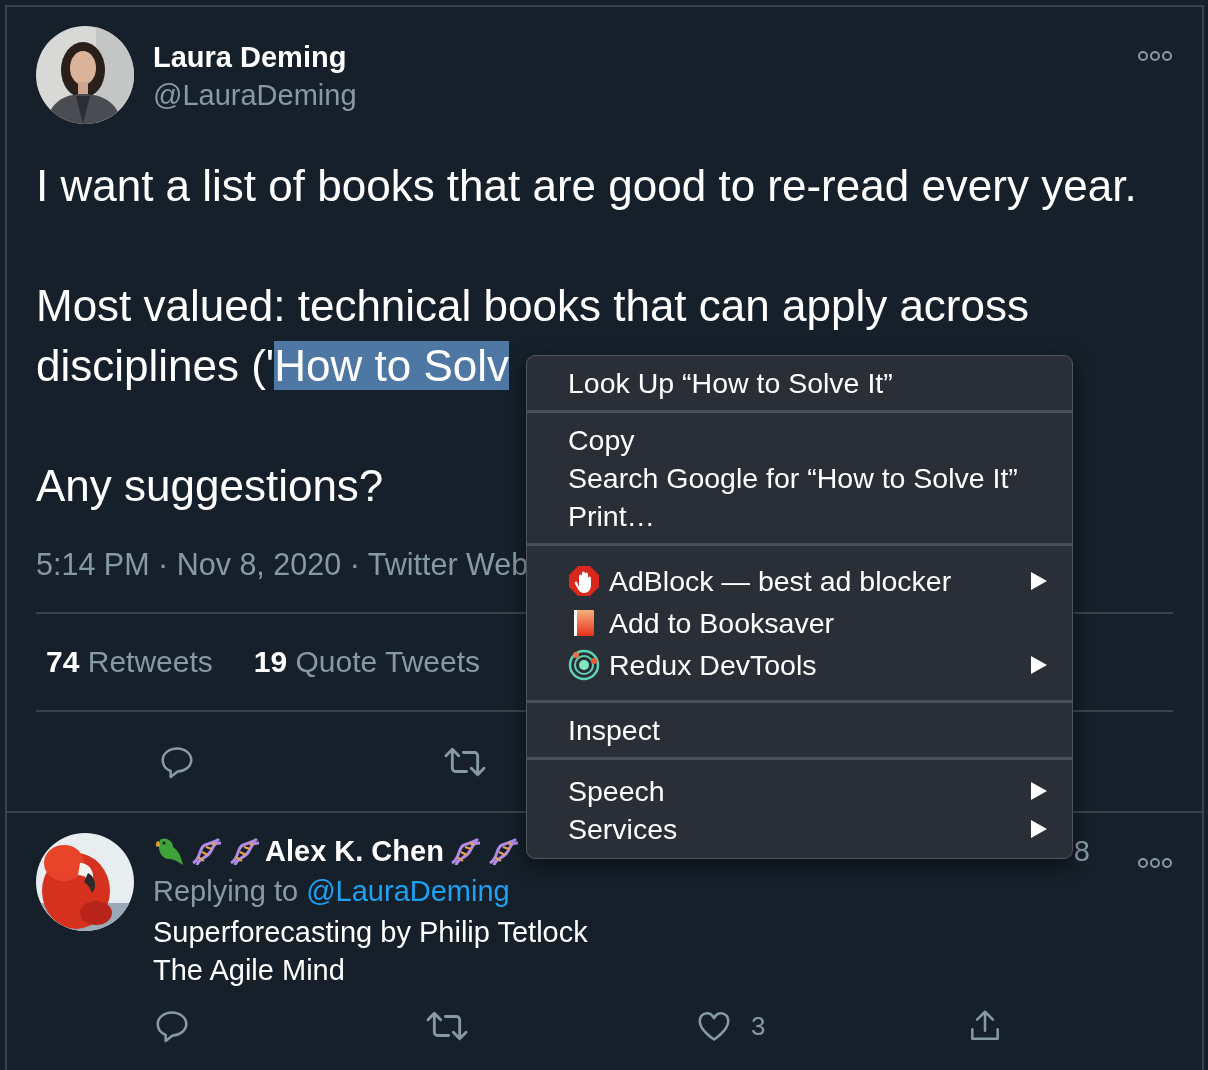 The width and height of the screenshot is (1208, 1070). I want to click on menu-item: Search Google for “How to Solve It”, so click(799, 478).